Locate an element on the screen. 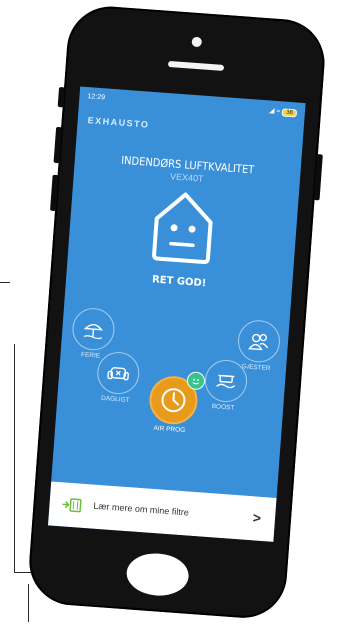  filter-info-row: Lær mere om mine filtre > is located at coordinates (162, 511).